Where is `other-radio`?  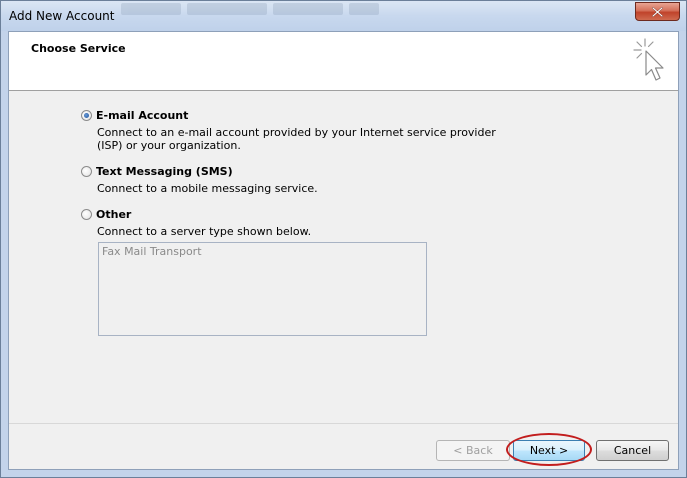
other-radio is located at coordinates (86, 214).